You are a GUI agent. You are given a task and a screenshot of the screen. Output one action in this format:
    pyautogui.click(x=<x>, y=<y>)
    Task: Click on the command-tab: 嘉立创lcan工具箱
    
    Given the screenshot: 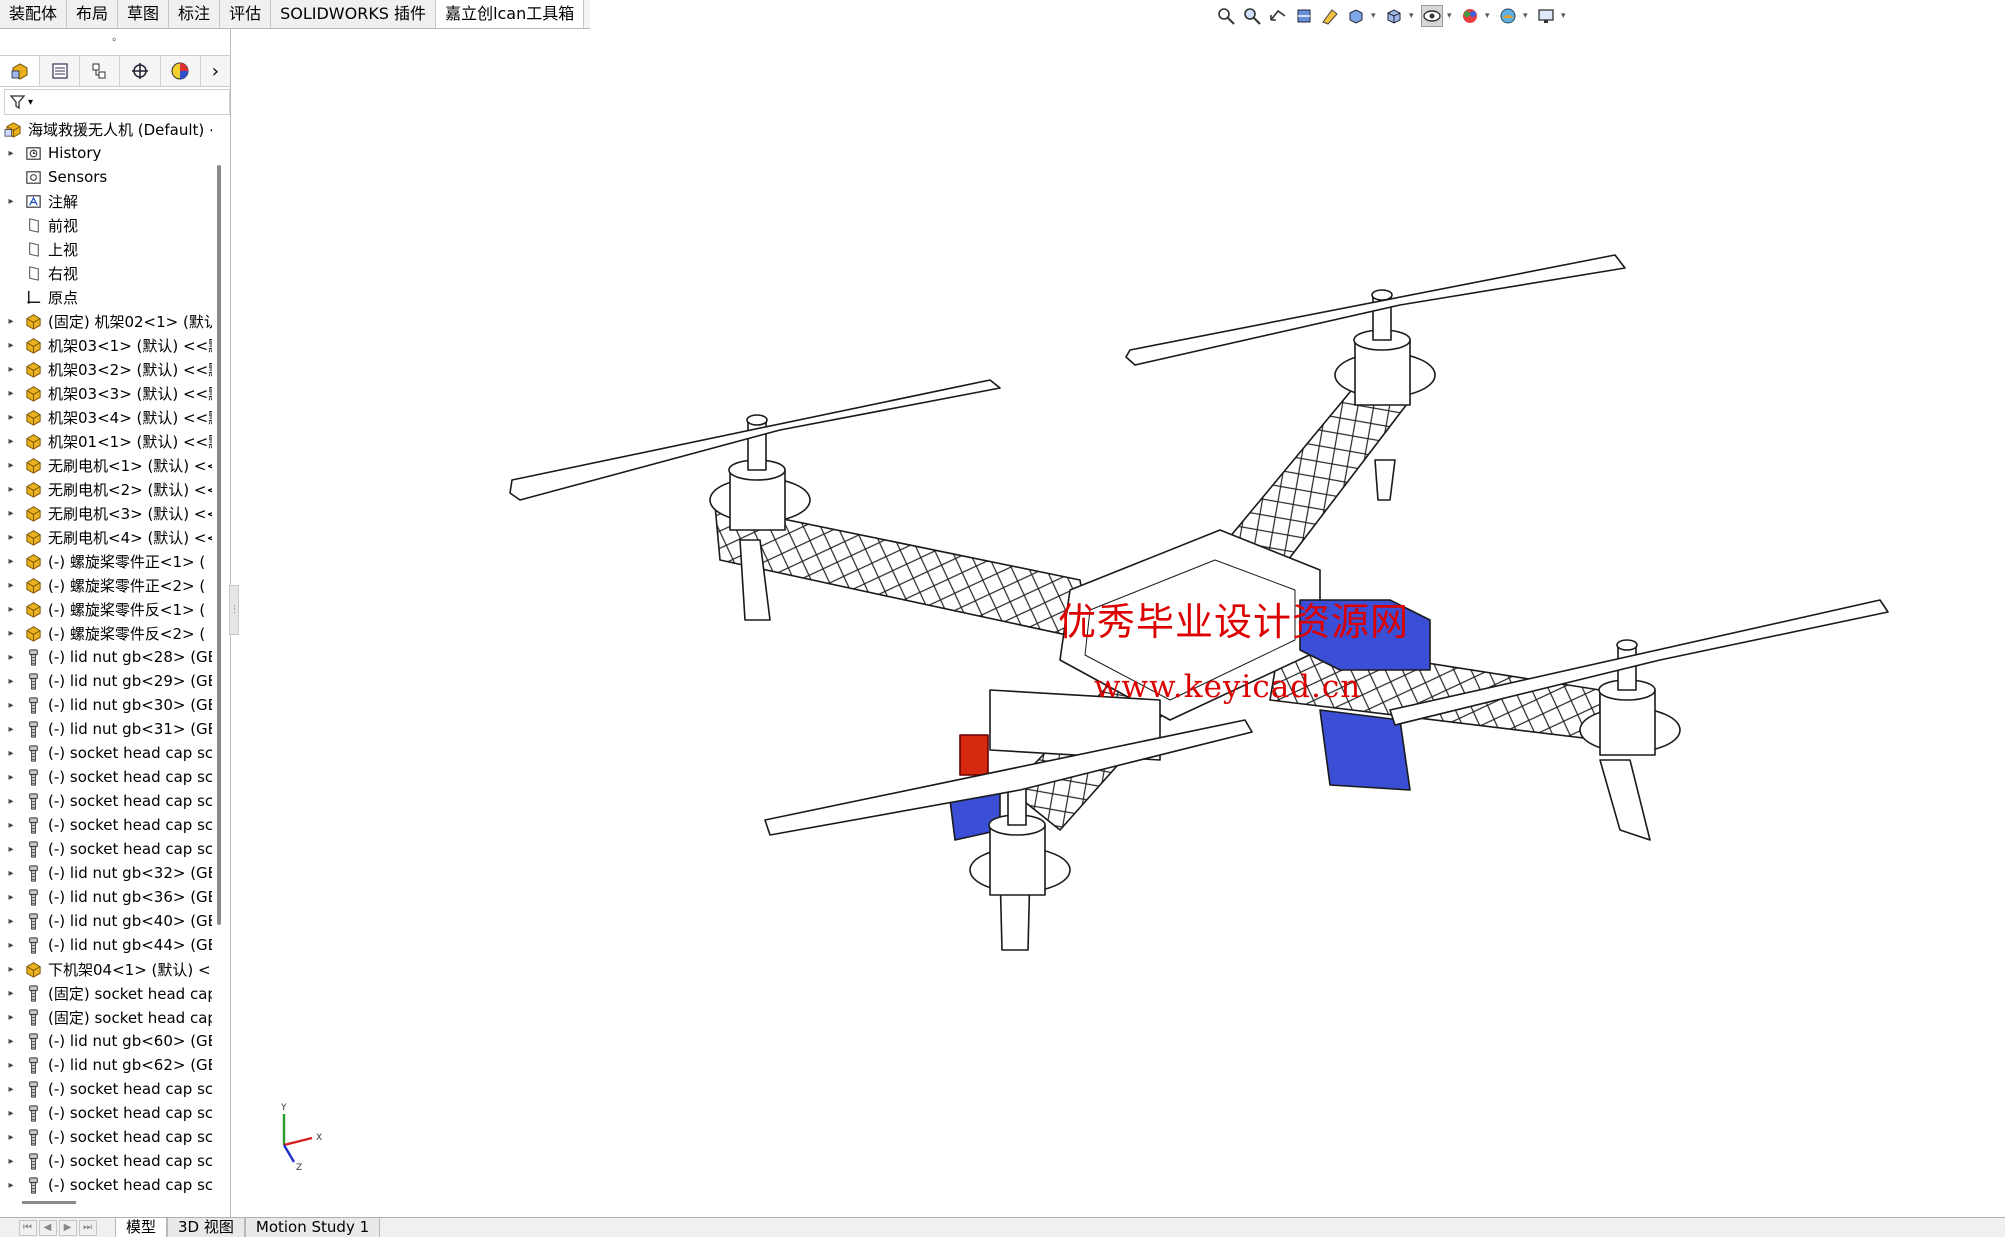 What is the action you would take?
    pyautogui.click(x=510, y=14)
    